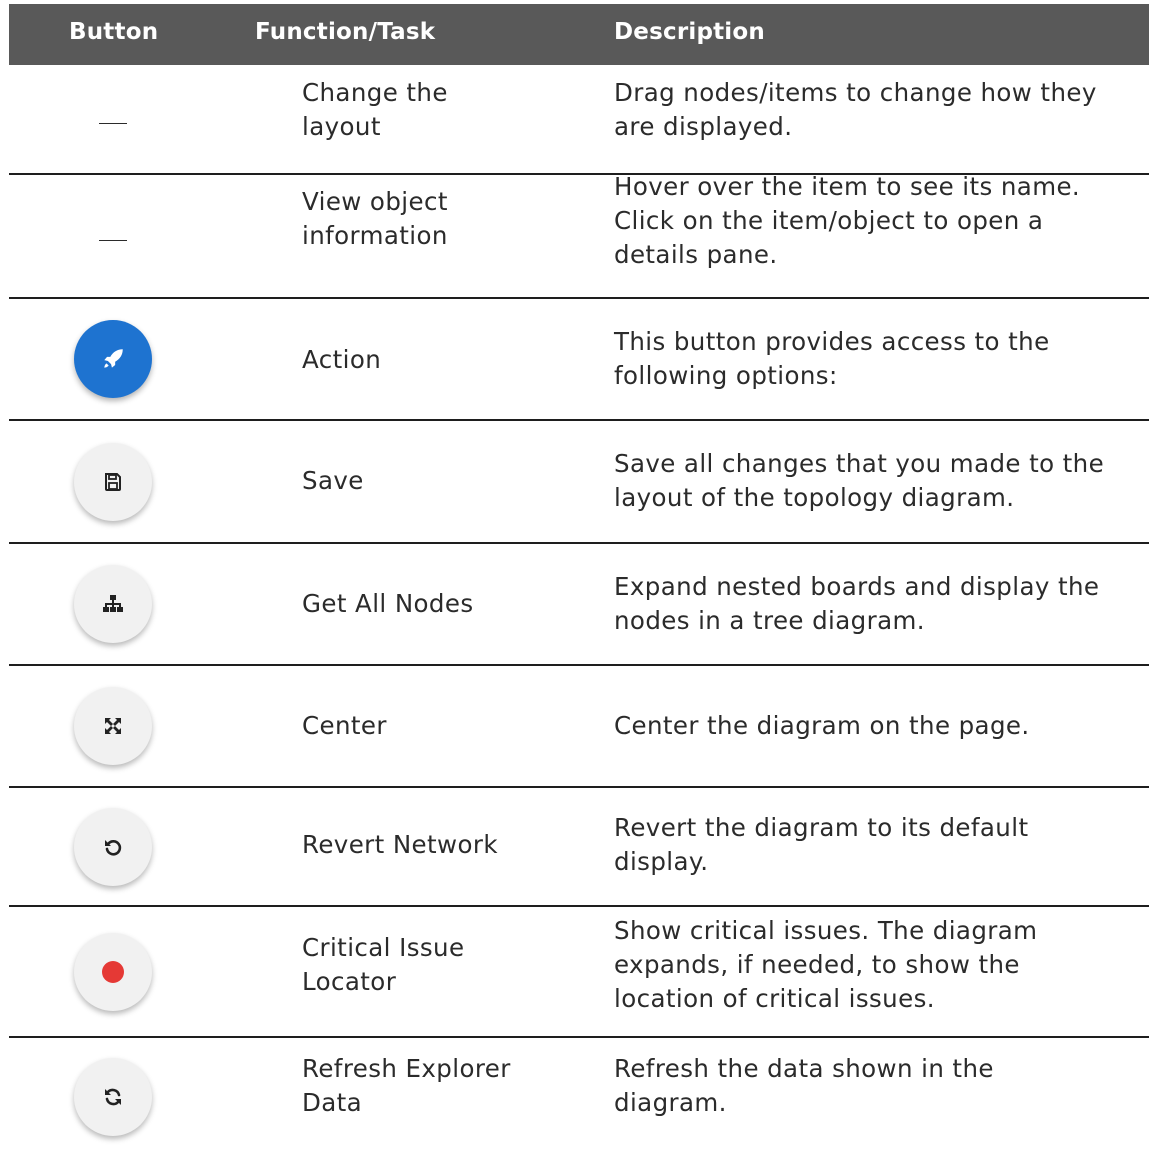 This screenshot has height=1156, width=1149. Describe the element at coordinates (400, 844) in the screenshot. I see `function-line: Revert Network` at that location.